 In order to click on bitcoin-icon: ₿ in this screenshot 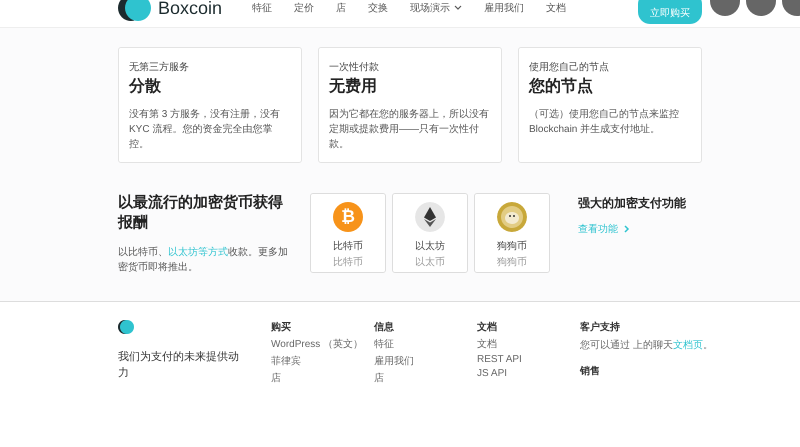, I will do `click(348, 217)`.